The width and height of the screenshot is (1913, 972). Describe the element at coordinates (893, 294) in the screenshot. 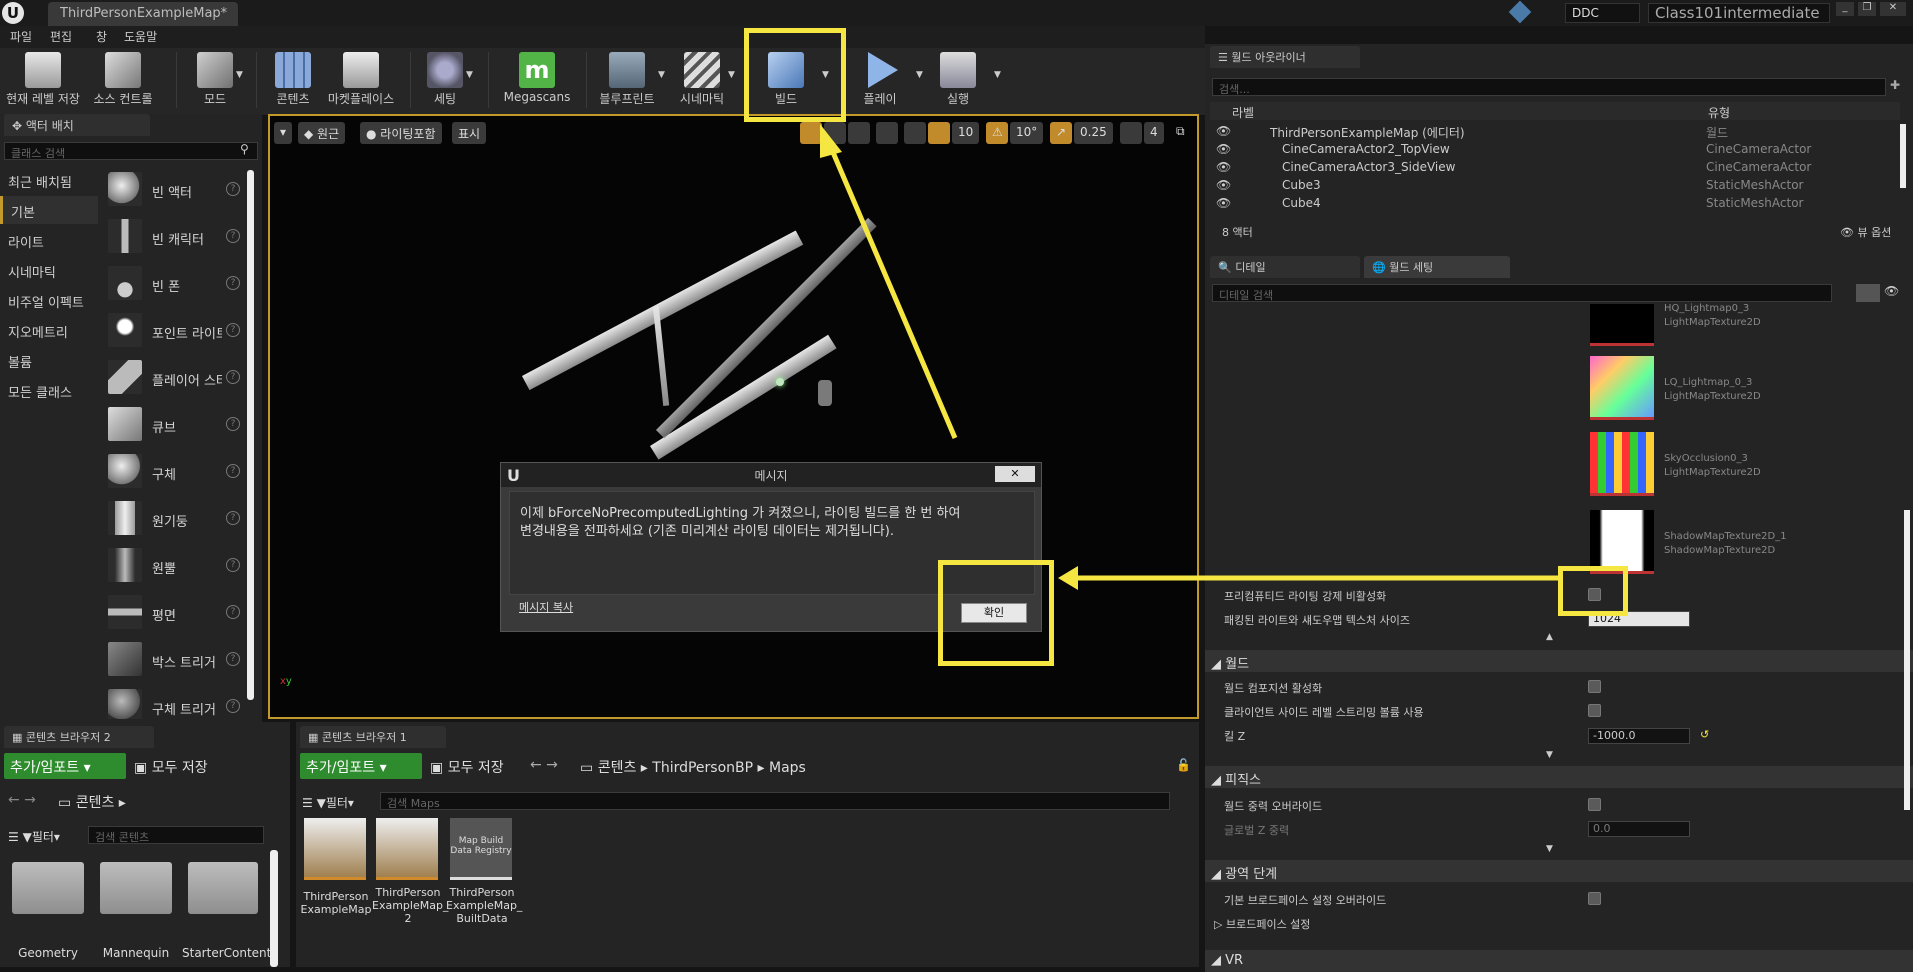

I see `arrow-to-build` at that location.